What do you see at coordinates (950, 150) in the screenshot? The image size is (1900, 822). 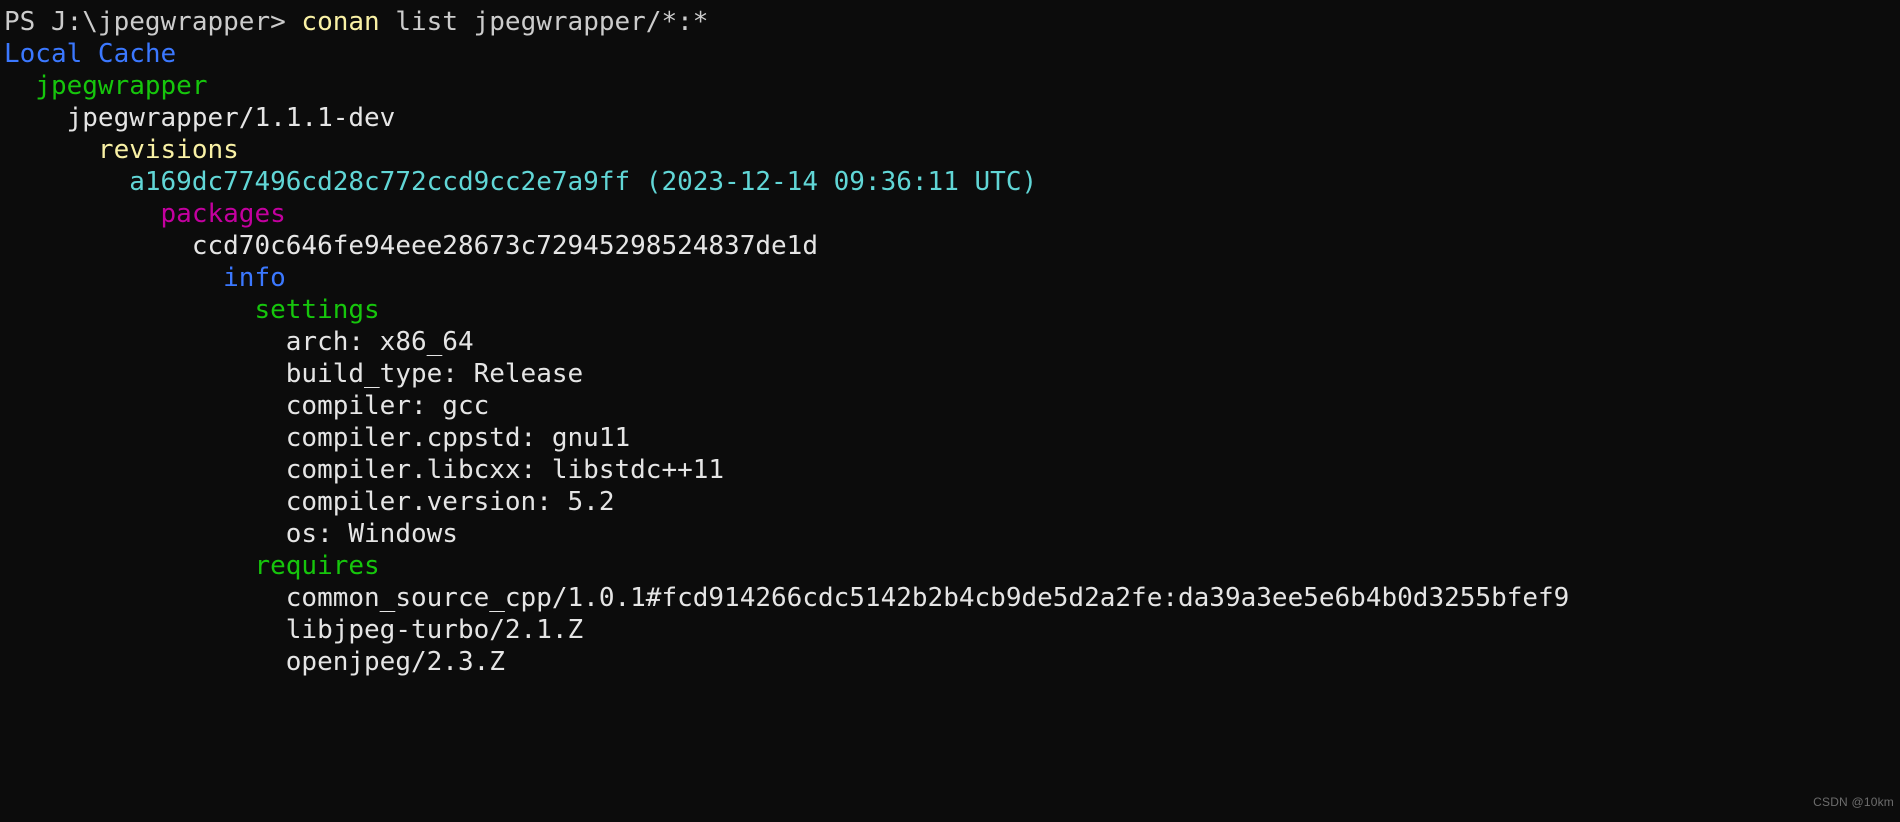 I see `line-revisions-header: revisions` at bounding box center [950, 150].